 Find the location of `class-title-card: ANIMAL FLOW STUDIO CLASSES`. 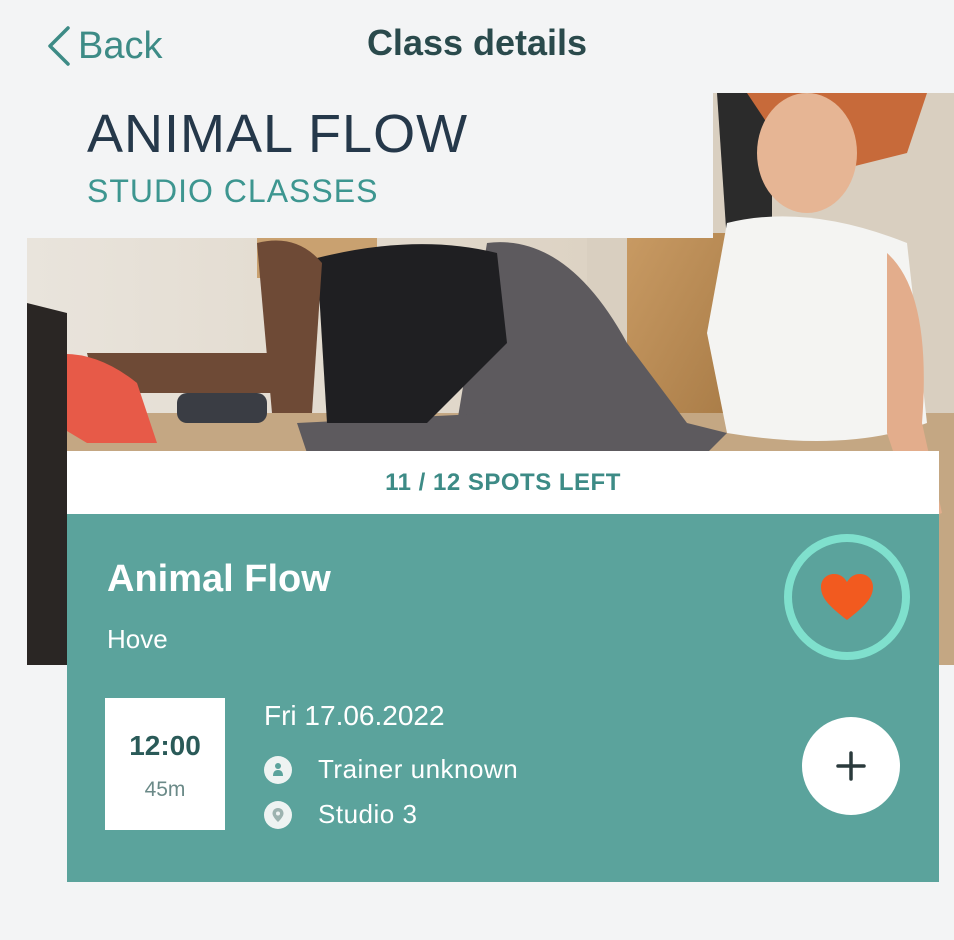

class-title-card: ANIMAL FLOW STUDIO CLASSES is located at coordinates (370, 165).